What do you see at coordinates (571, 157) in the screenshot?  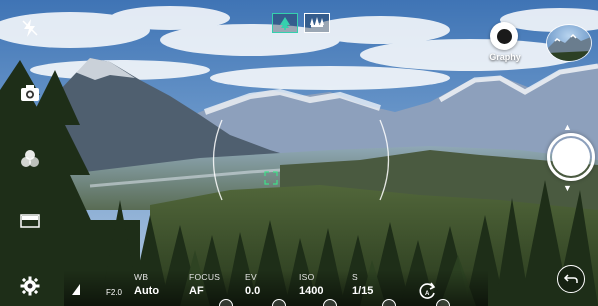 I see `shutter-button` at bounding box center [571, 157].